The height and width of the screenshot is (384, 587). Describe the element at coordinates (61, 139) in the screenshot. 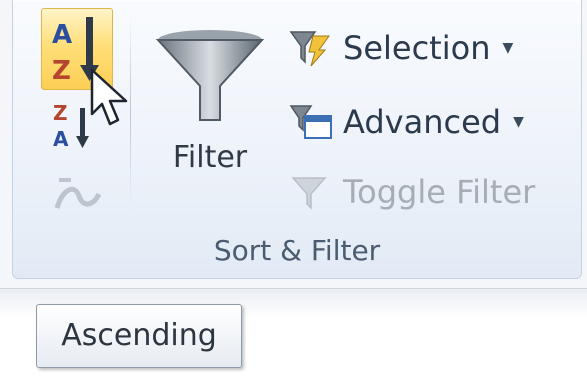

I see `descending-mid-letter: A` at that location.